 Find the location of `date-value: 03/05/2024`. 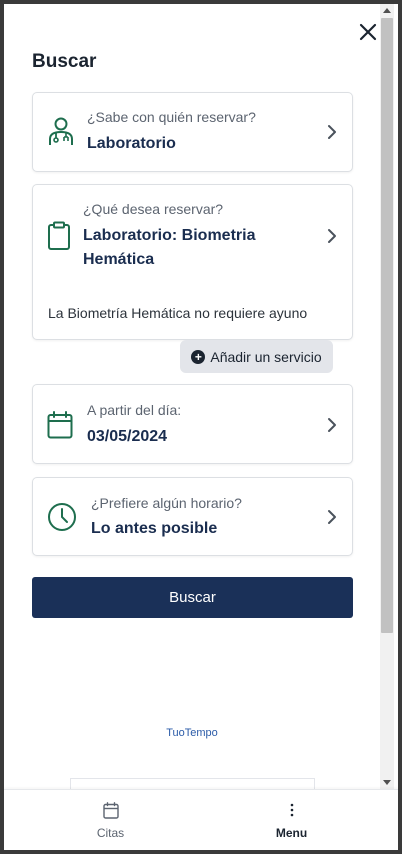

date-value: 03/05/2024 is located at coordinates (127, 436).